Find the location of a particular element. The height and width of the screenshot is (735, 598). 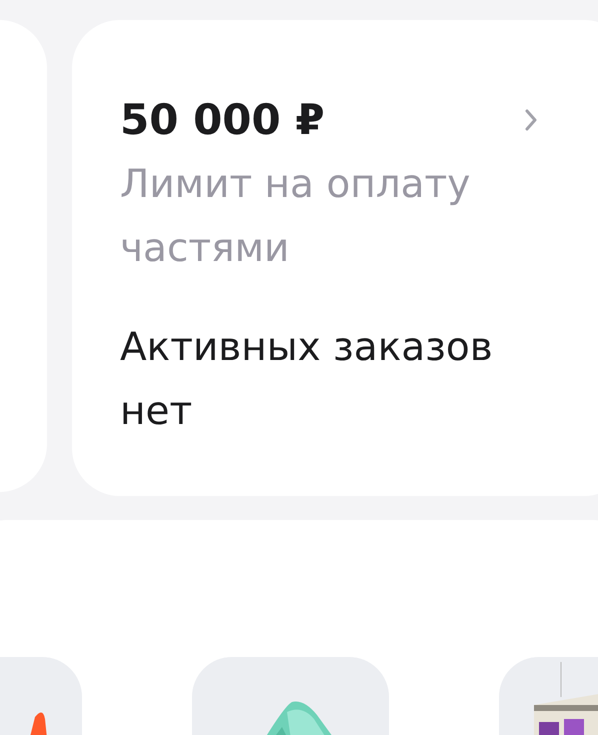

limit-caption: Лимит на оплату частями is located at coordinates (296, 217).